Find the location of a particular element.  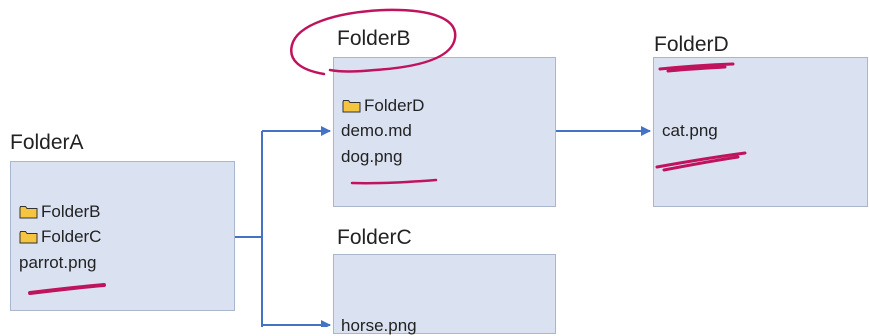

connector-a-to-children is located at coordinates (249, 229).